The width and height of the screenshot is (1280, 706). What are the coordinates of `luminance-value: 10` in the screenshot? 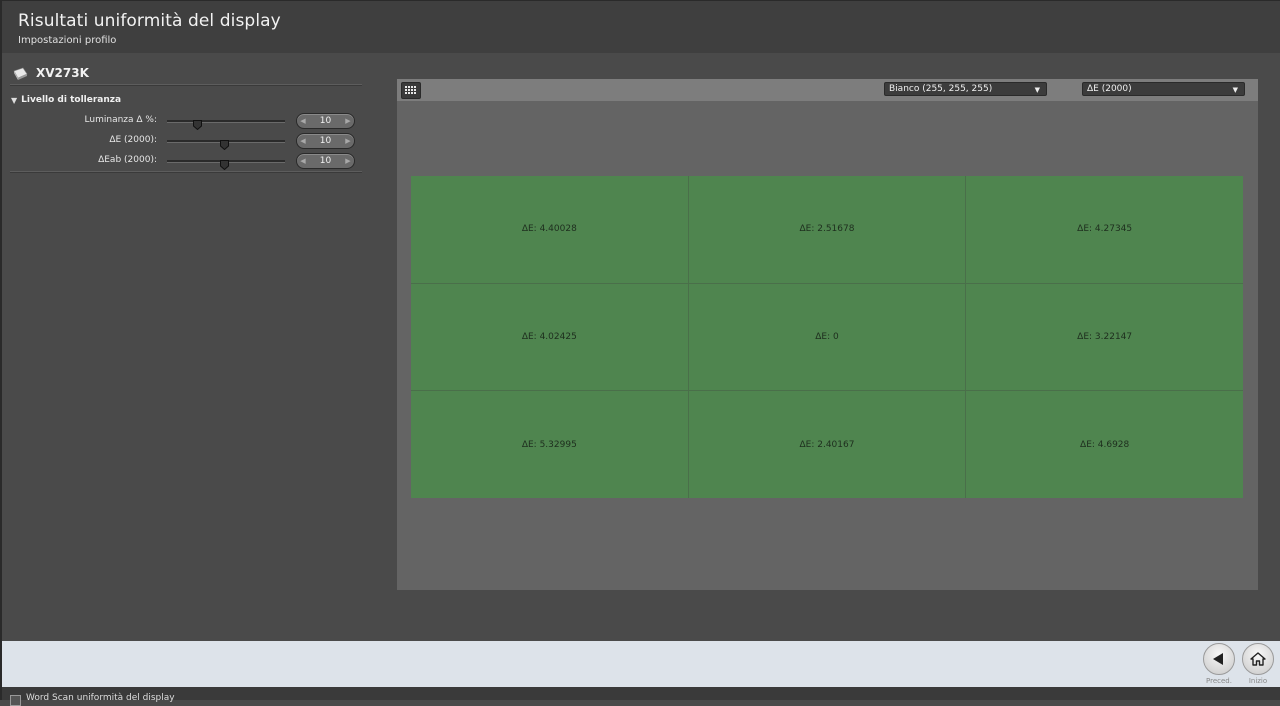 It's located at (325, 121).